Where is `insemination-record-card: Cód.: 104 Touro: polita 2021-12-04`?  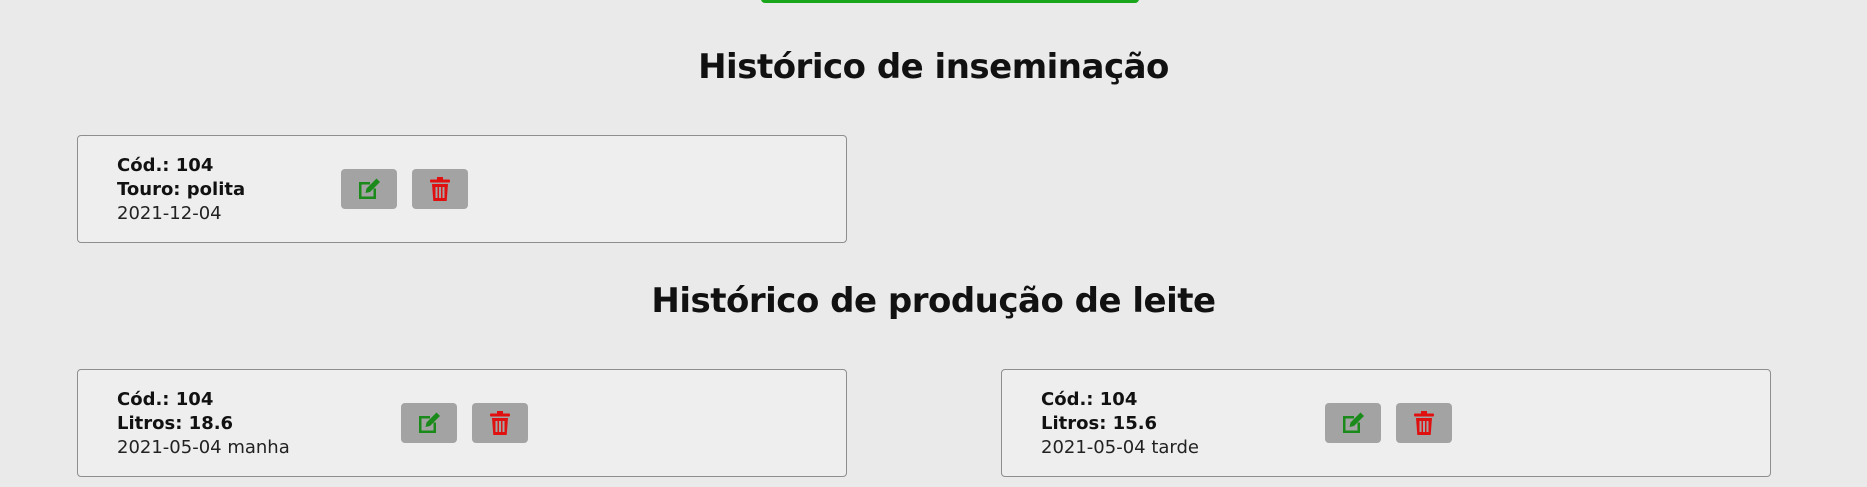 insemination-record-card: Cód.: 104 Touro: polita 2021-12-04 is located at coordinates (462, 189).